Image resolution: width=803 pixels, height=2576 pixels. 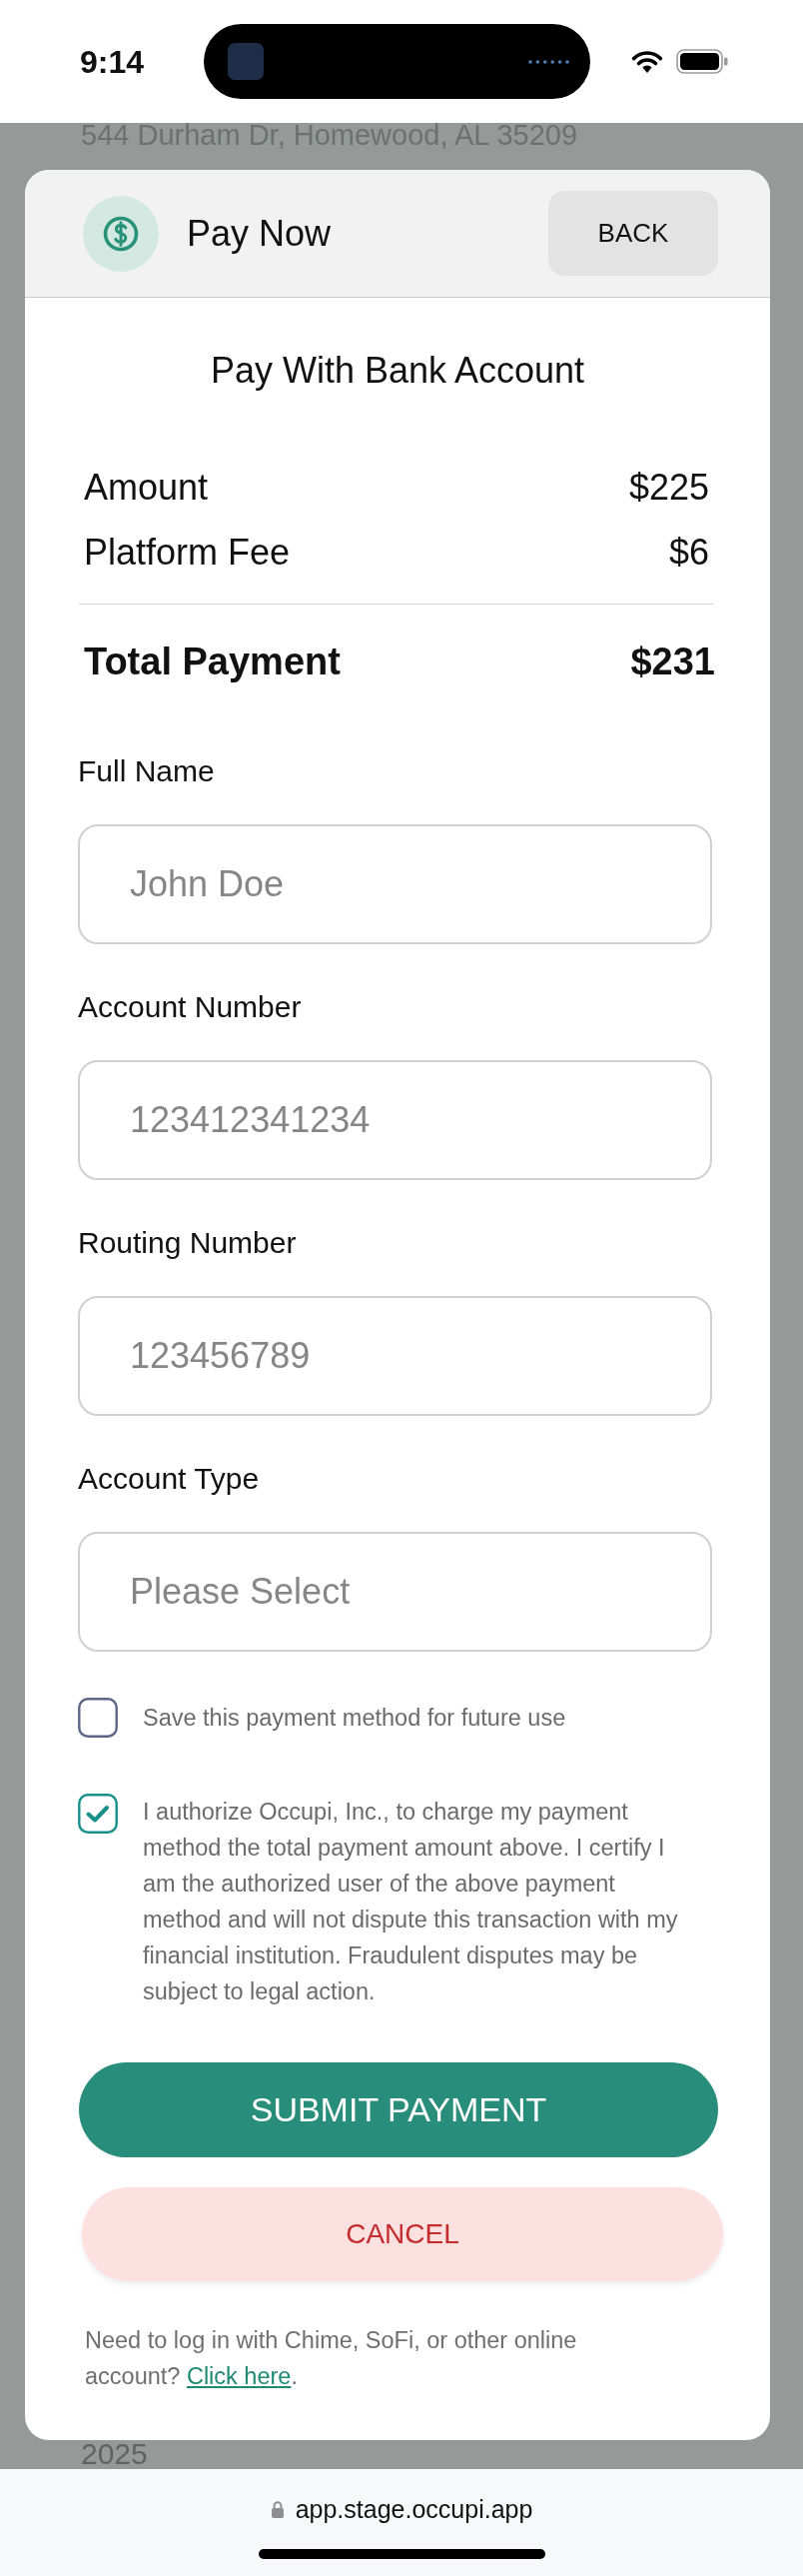 I want to click on summary-label: Platform Fee, so click(x=187, y=552).